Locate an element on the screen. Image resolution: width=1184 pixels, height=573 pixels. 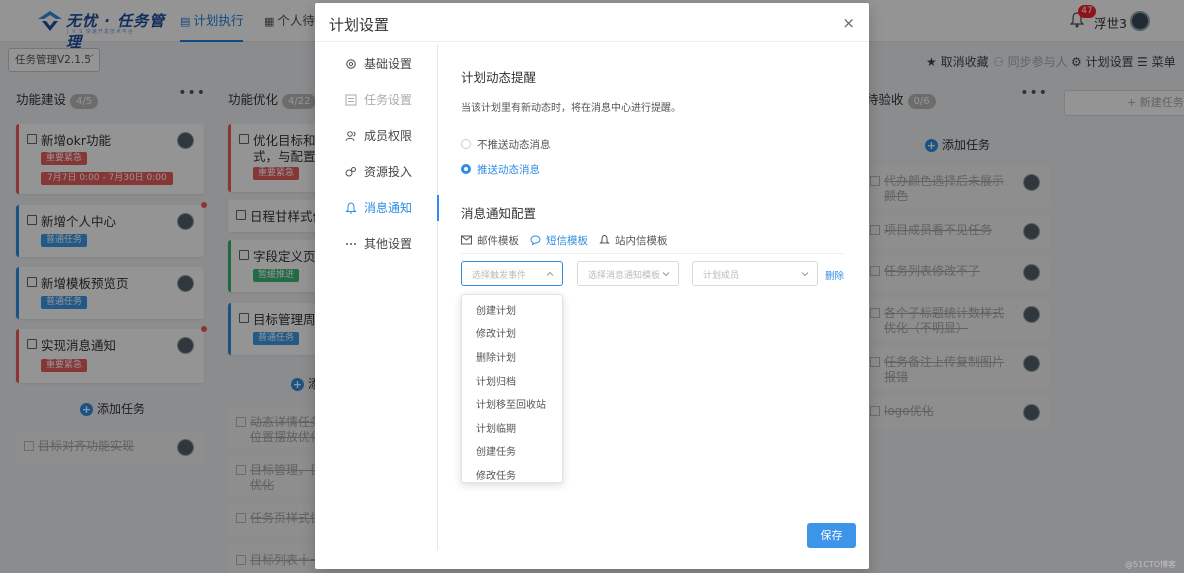
resource-icon is located at coordinates (350, 172).